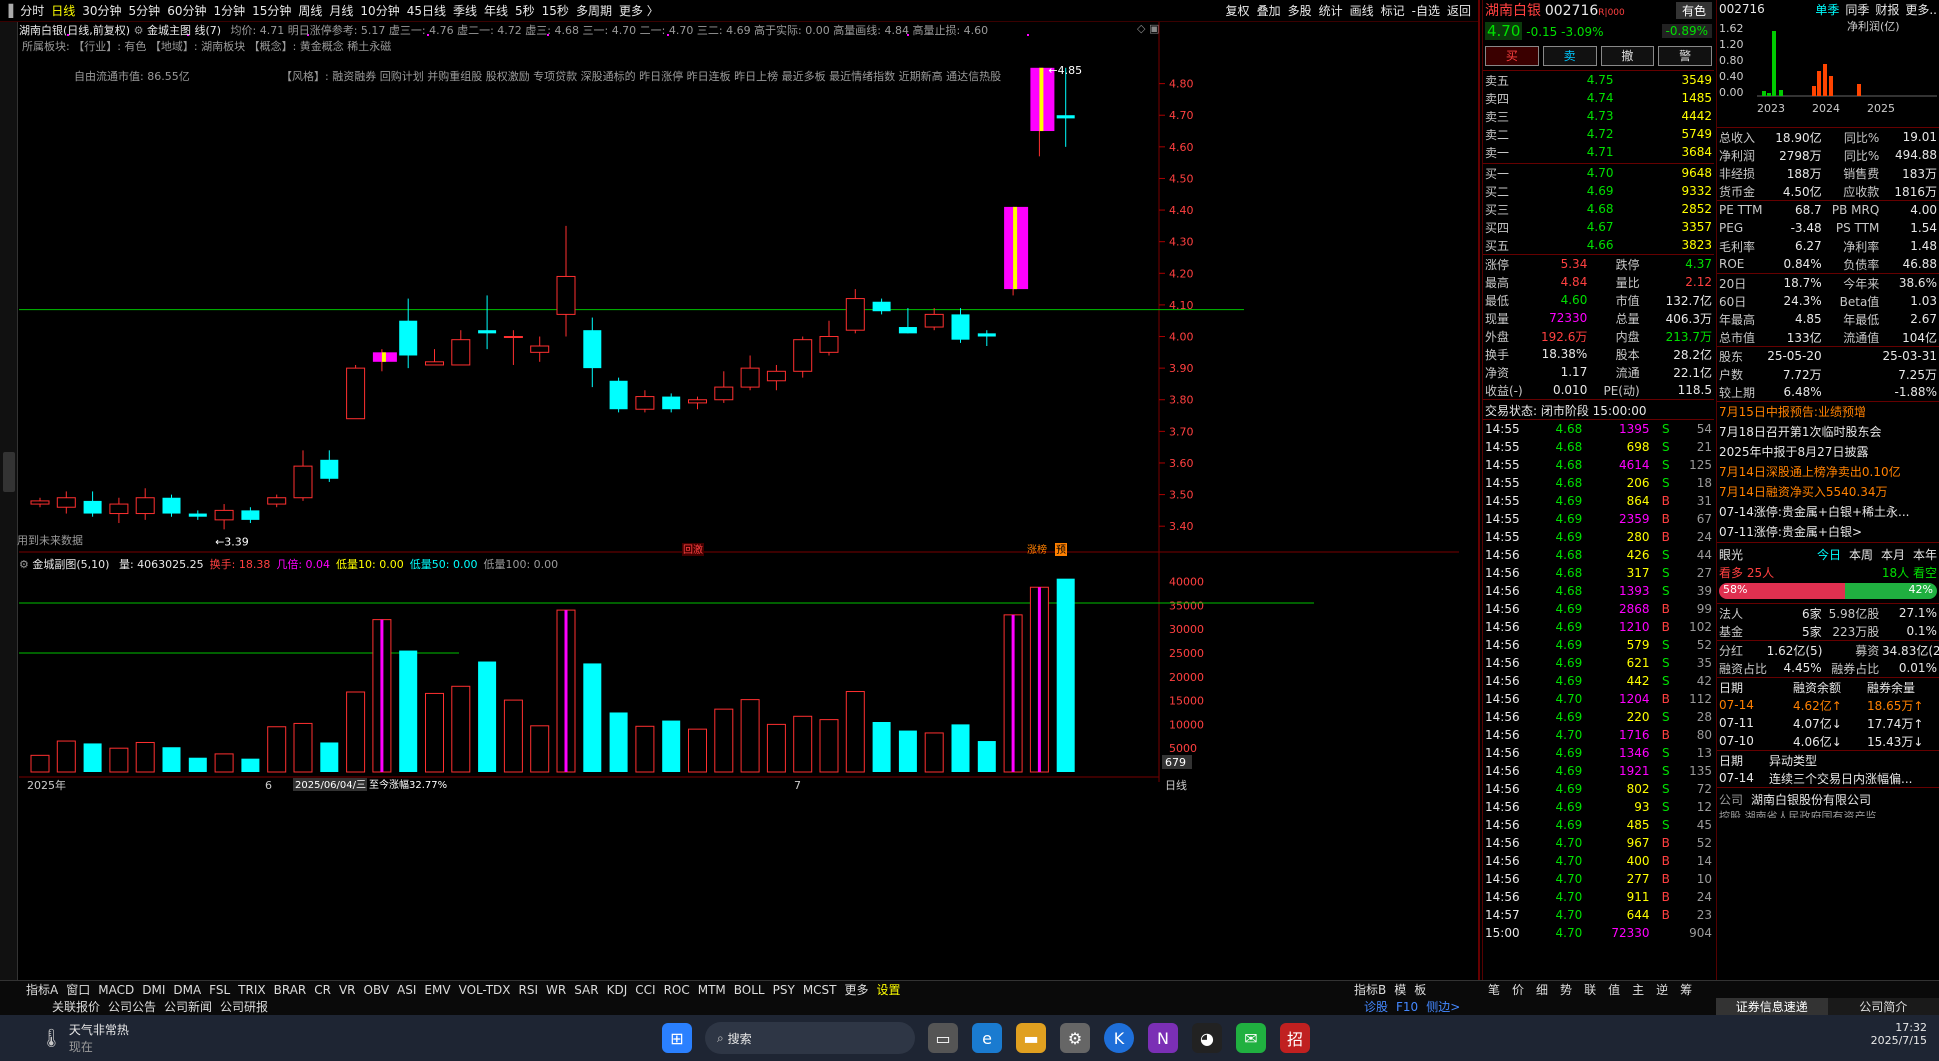  What do you see at coordinates (1685, 56) in the screenshot?
I see `trade-button: 警` at bounding box center [1685, 56].